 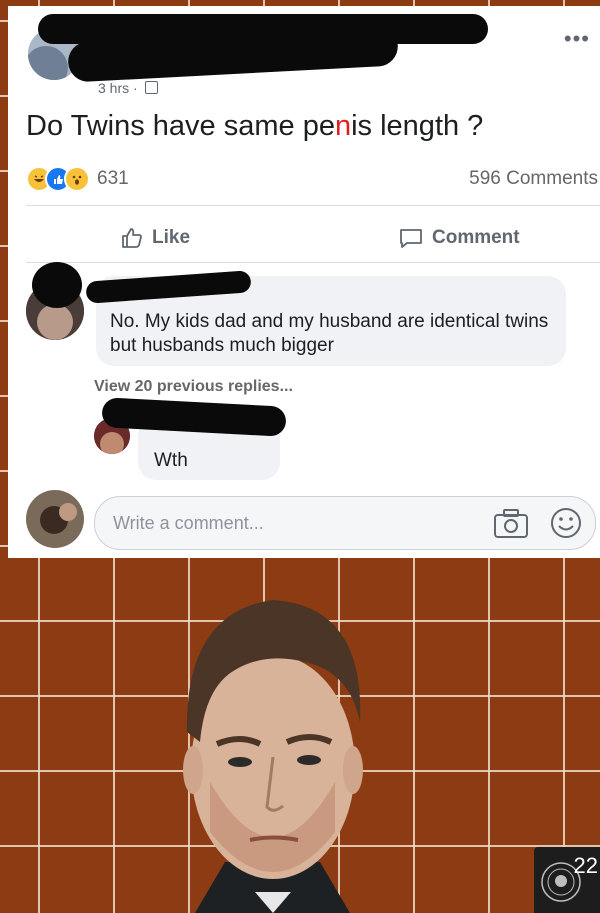 What do you see at coordinates (171, 237) in the screenshot?
I see `like-label: Like` at bounding box center [171, 237].